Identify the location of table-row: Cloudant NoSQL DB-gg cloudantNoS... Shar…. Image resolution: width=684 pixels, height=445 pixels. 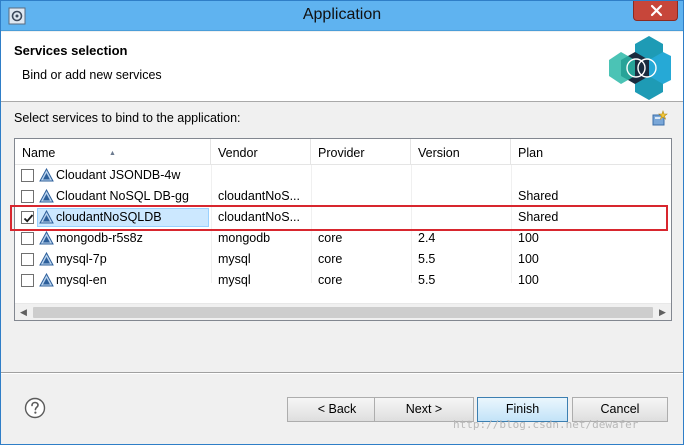
(343, 196).